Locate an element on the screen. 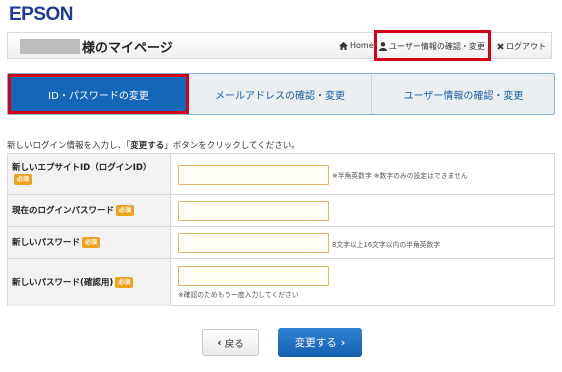  page-title: 様のマイページ is located at coordinates (127, 48).